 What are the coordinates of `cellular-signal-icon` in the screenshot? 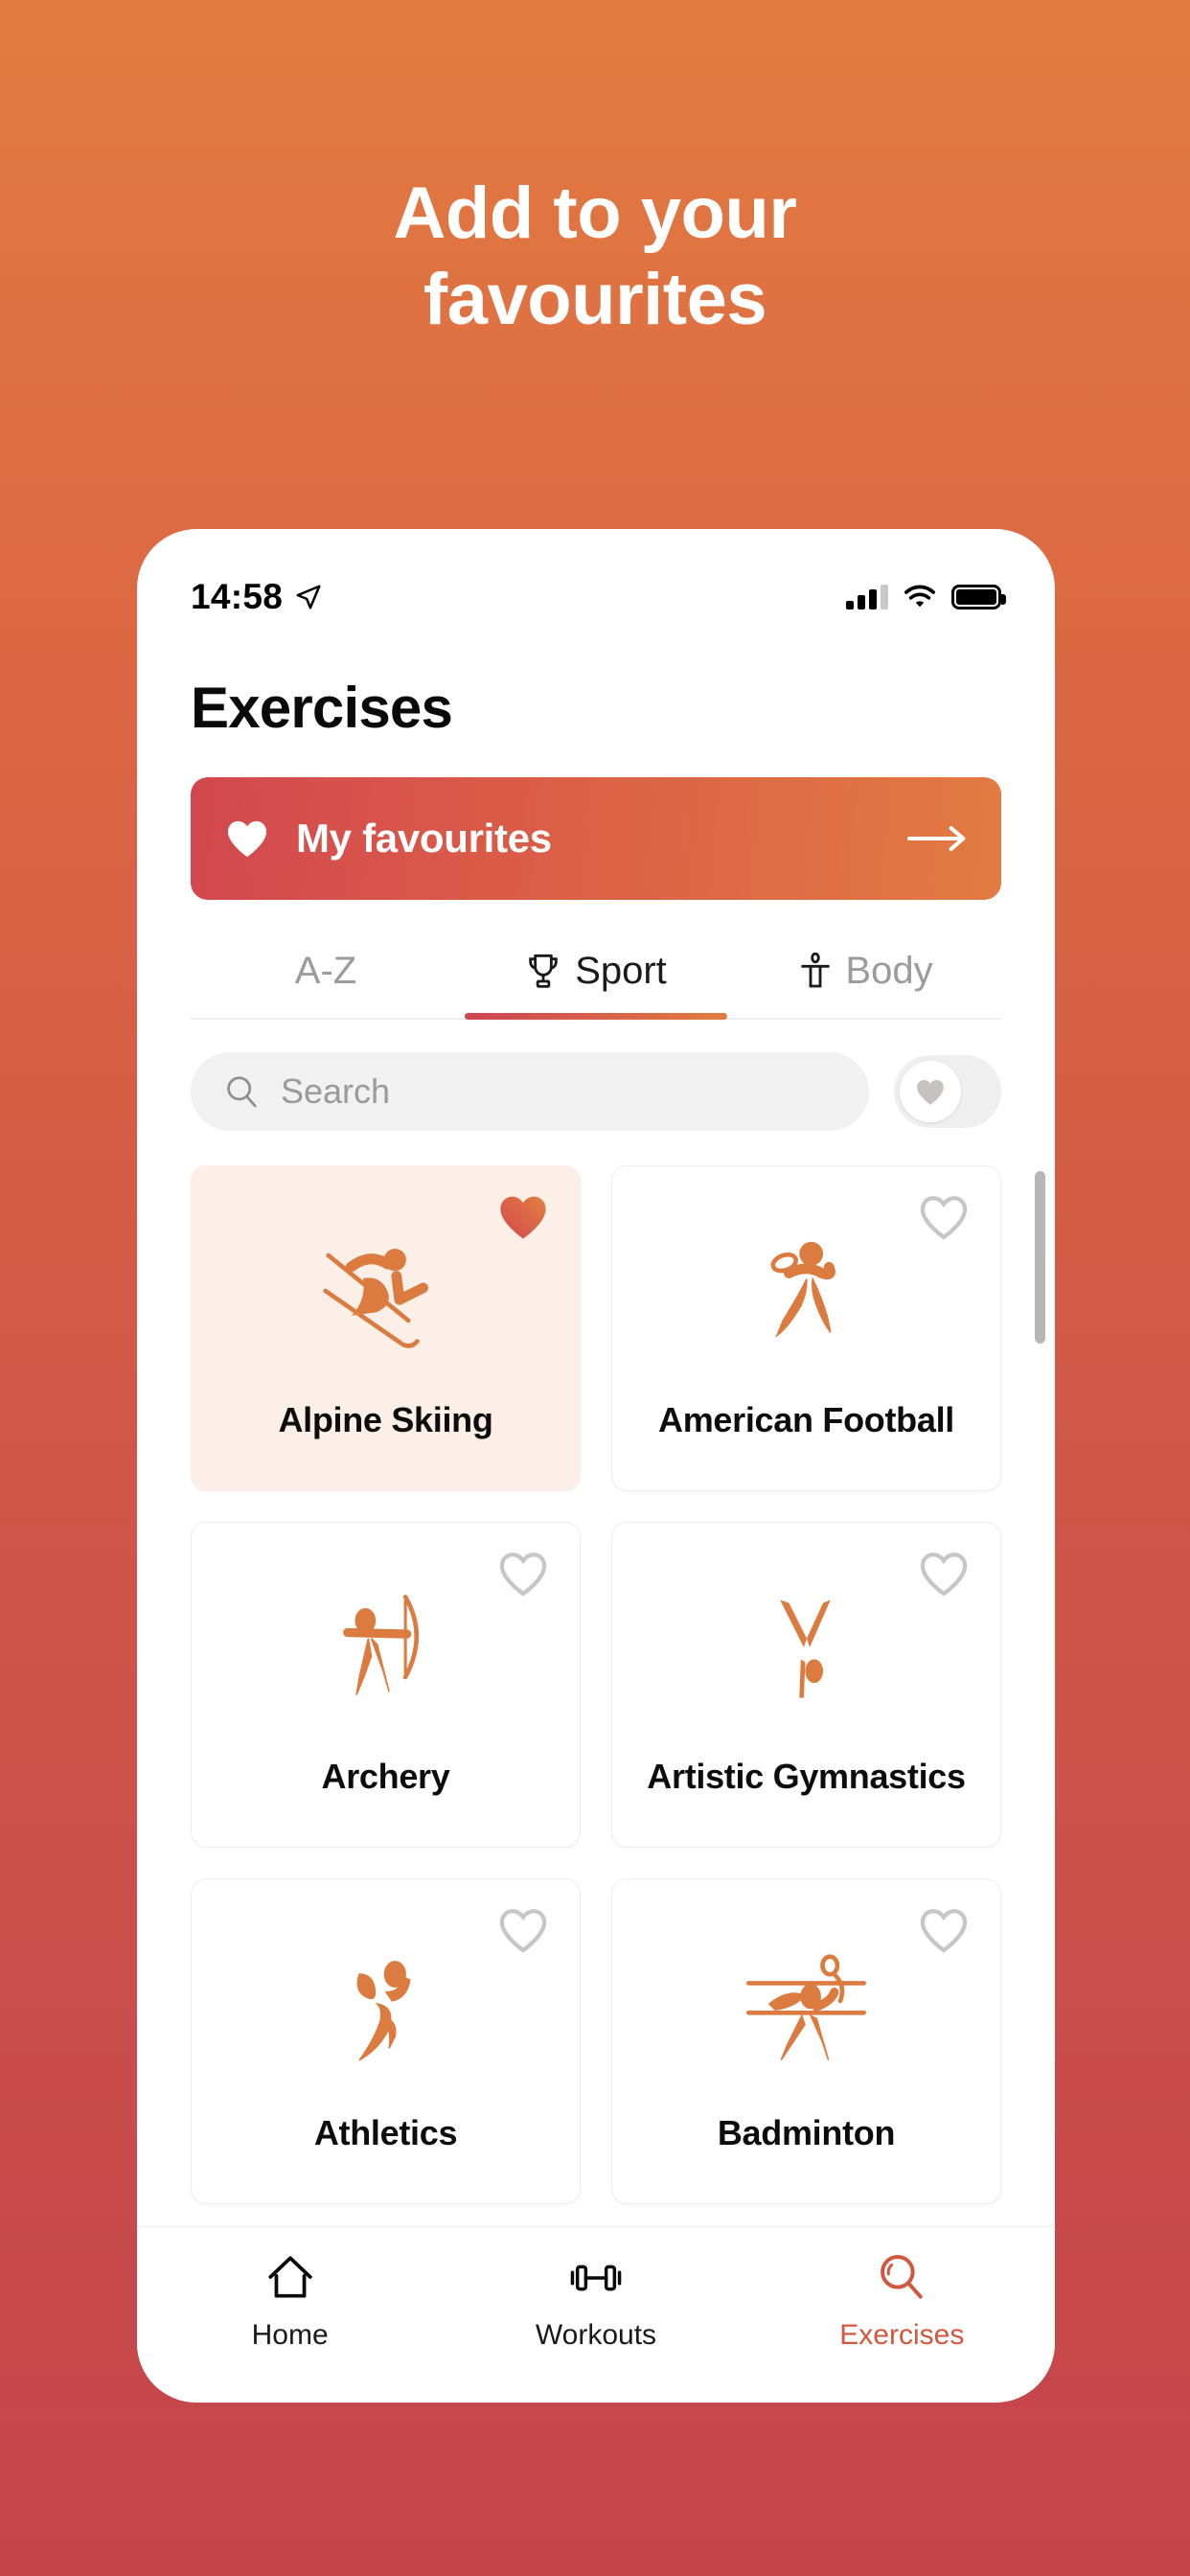 It's located at (867, 597).